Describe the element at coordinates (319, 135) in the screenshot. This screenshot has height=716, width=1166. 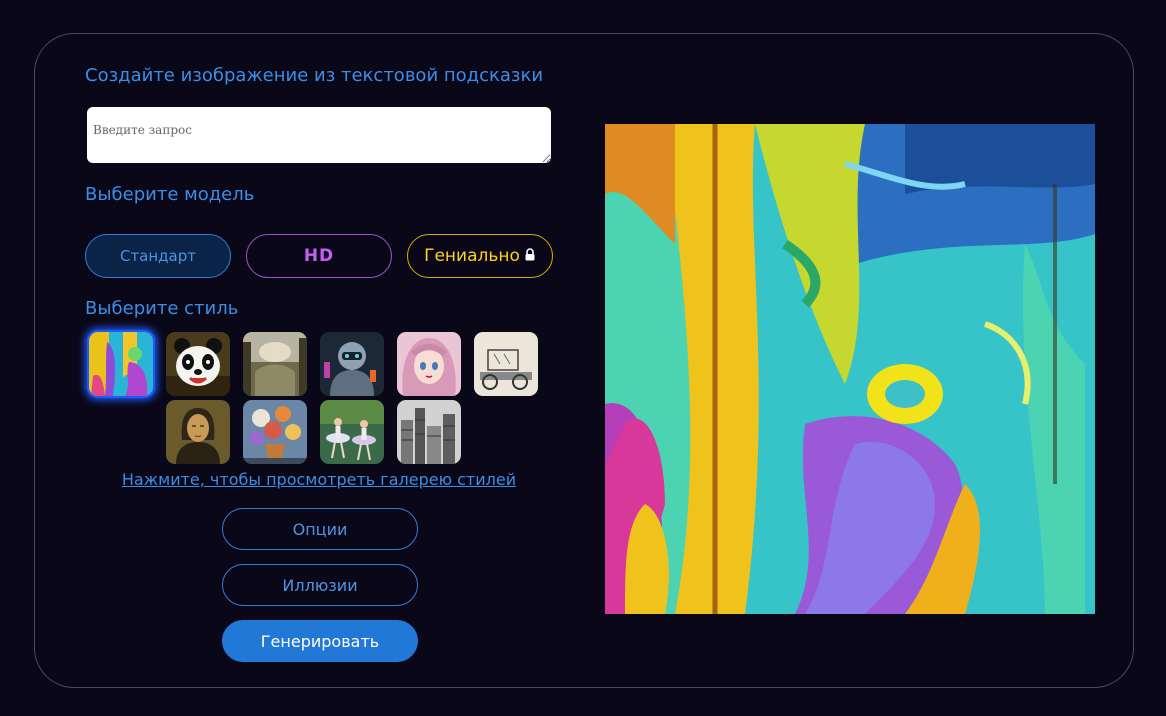
I see `prompt-input` at that location.